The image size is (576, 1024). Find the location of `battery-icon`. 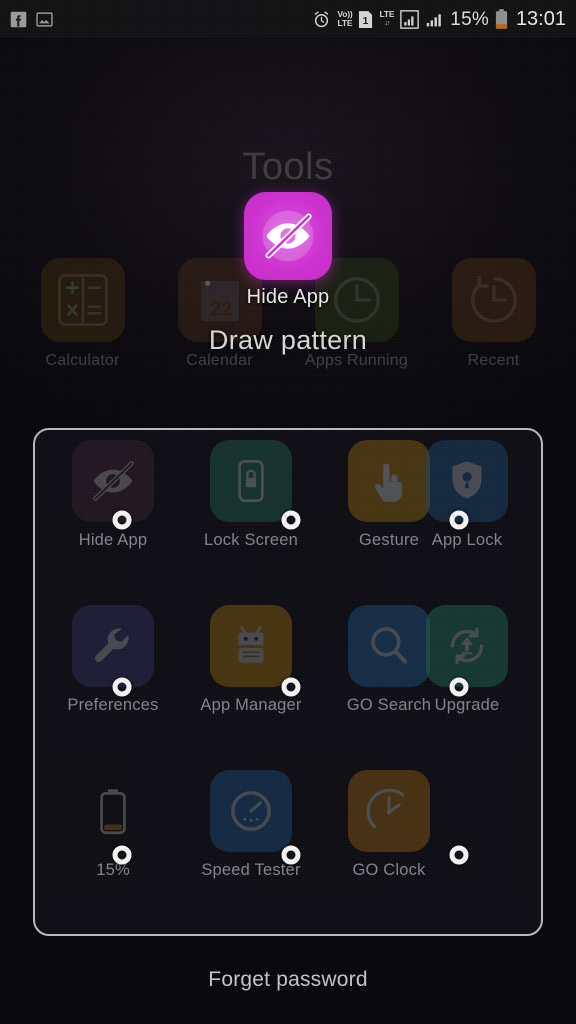

battery-icon is located at coordinates (113, 811).